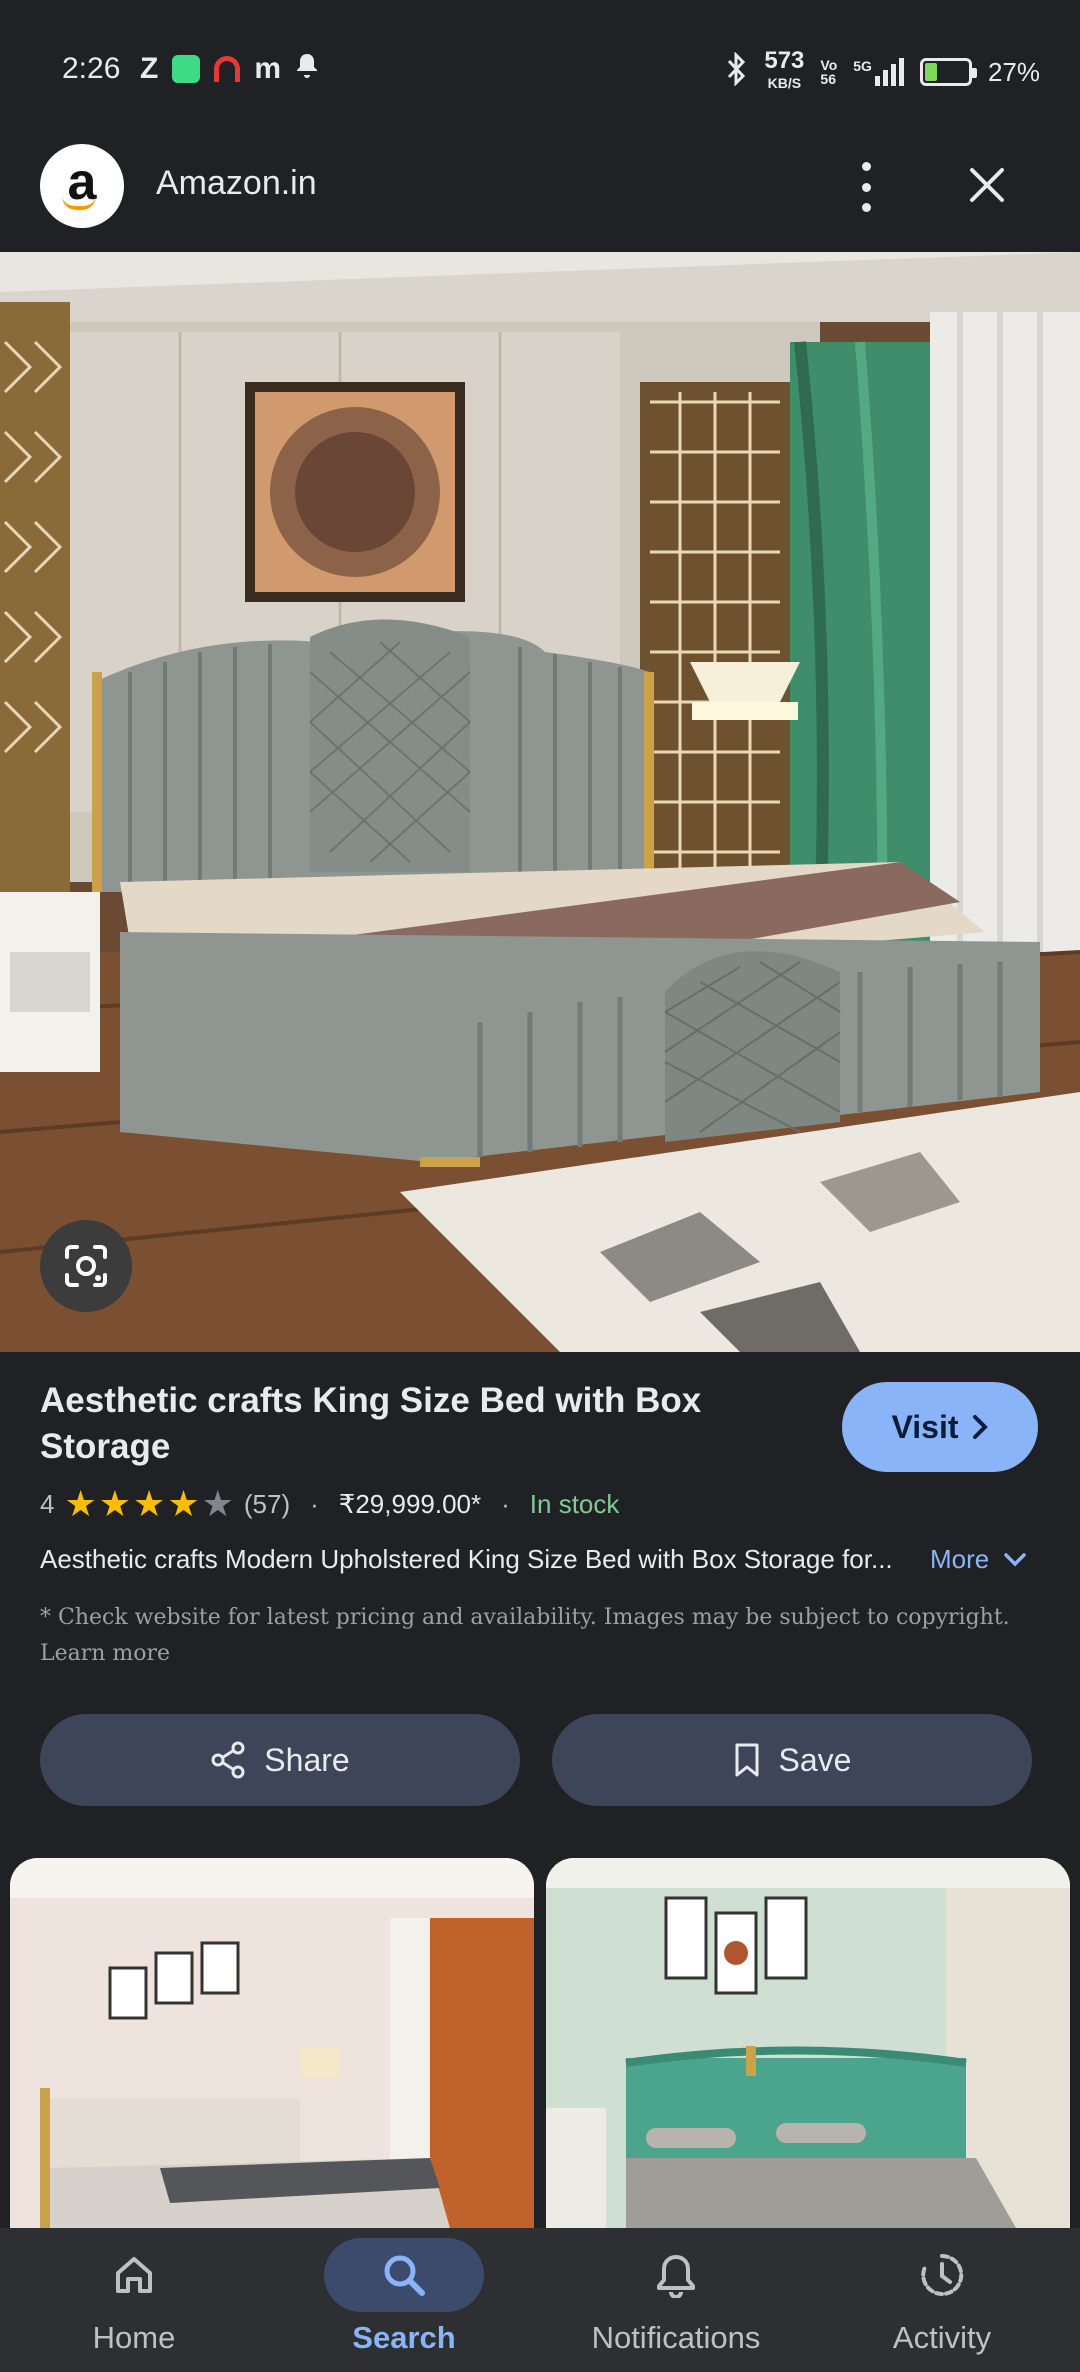 Image resolution: width=1080 pixels, height=2372 pixels. I want to click on more-vert-icon, so click(866, 187).